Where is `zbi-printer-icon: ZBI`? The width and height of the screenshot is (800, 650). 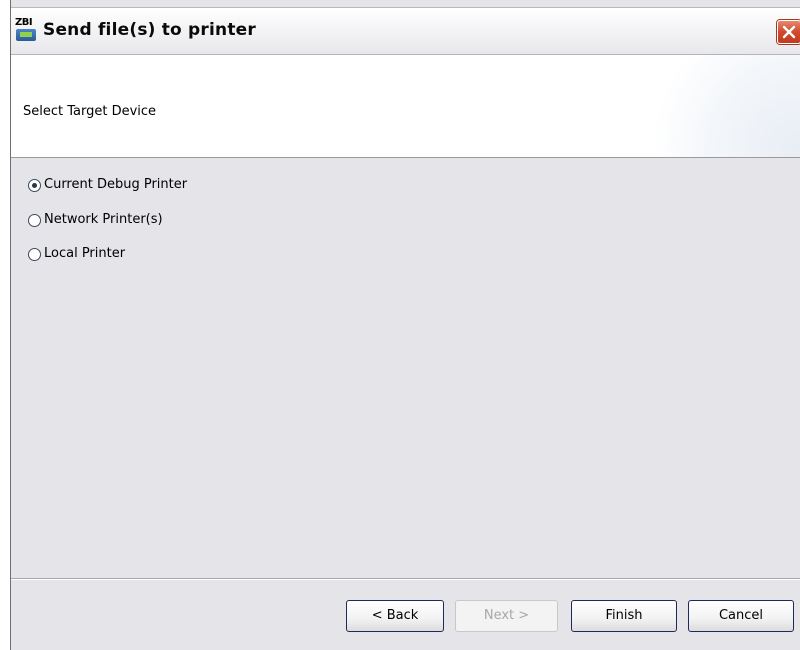
zbi-printer-icon: ZBI is located at coordinates (26, 30).